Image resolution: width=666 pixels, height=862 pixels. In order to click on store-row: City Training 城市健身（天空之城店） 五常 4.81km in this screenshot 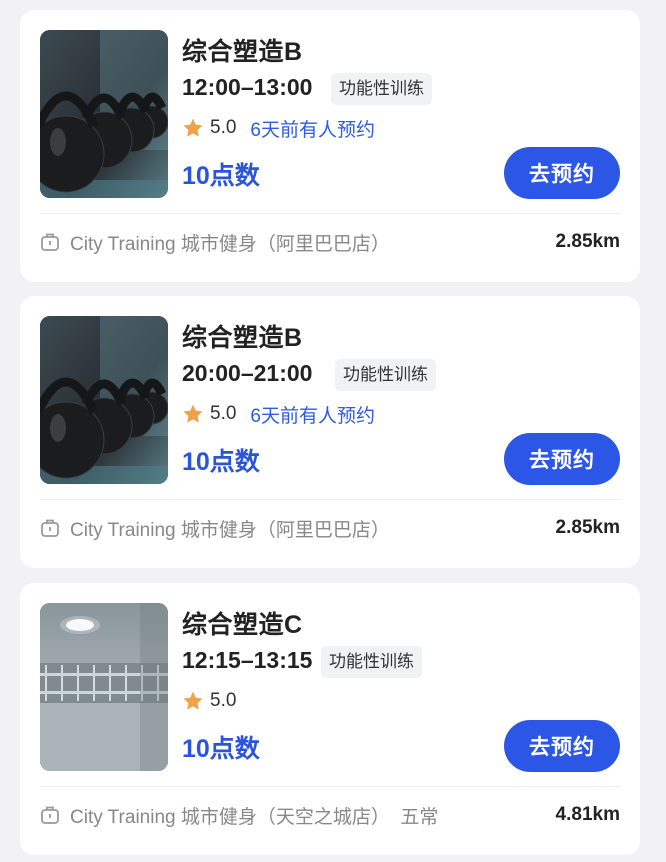, I will do `click(330, 815)`.